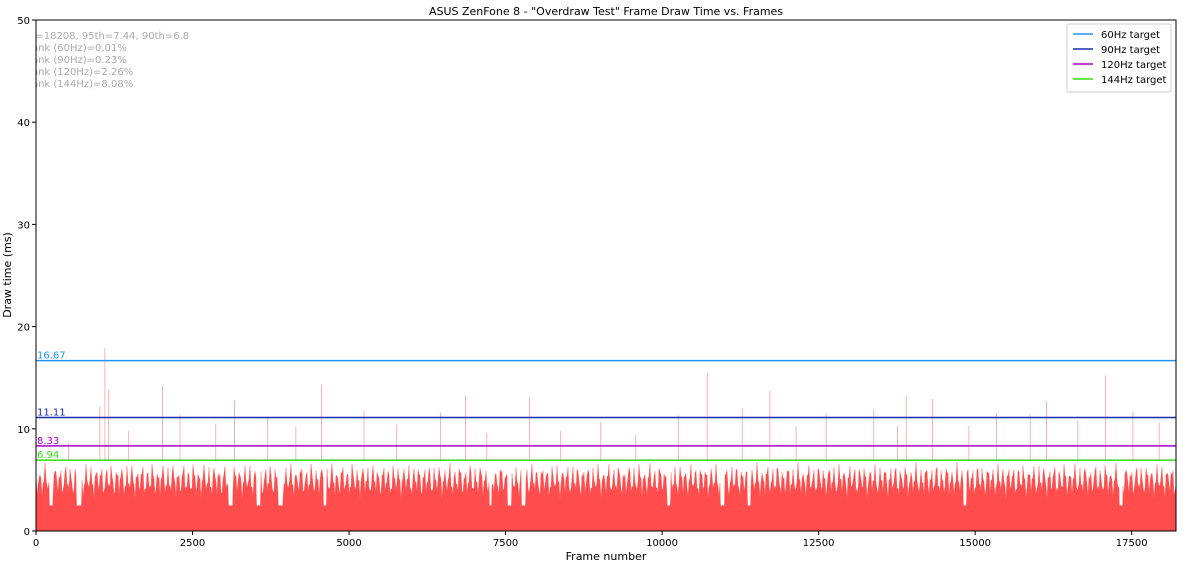  I want to click on x-tick-label: 12500, so click(819, 543).